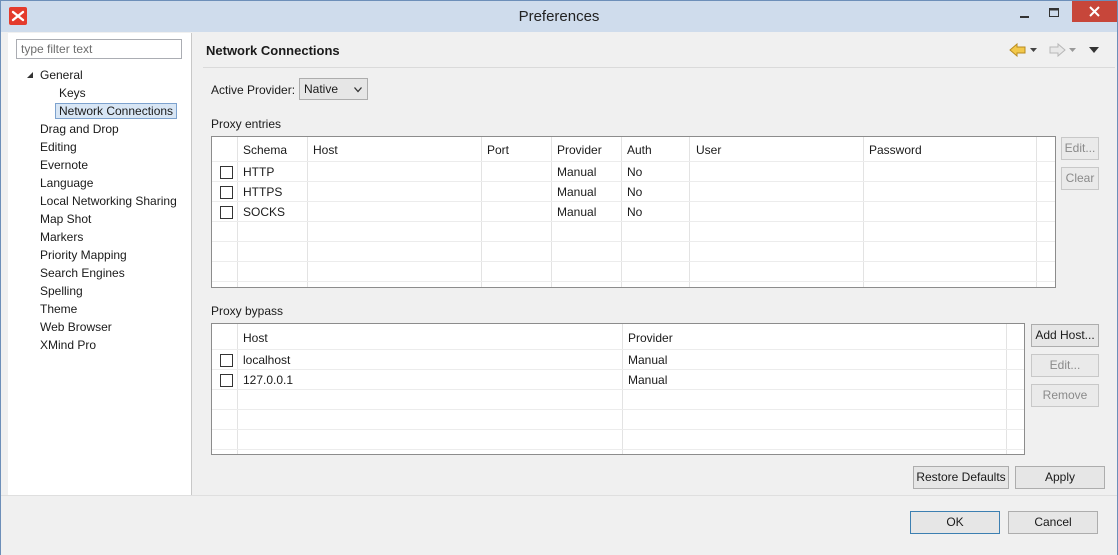  Describe the element at coordinates (1053, 522) in the screenshot. I see `cancel-button: Cancel` at that location.